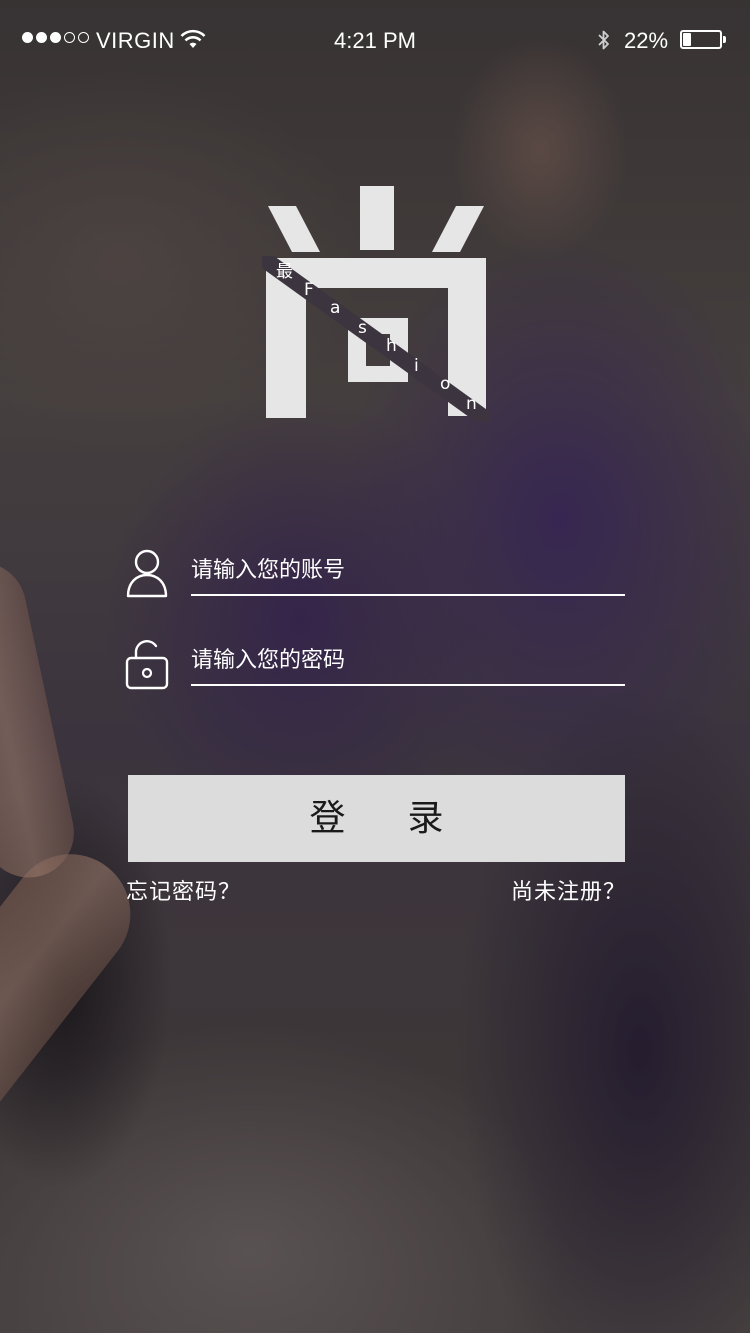 The width and height of the screenshot is (750, 1333). What do you see at coordinates (724, 39) in the screenshot?
I see `battery-tip` at bounding box center [724, 39].